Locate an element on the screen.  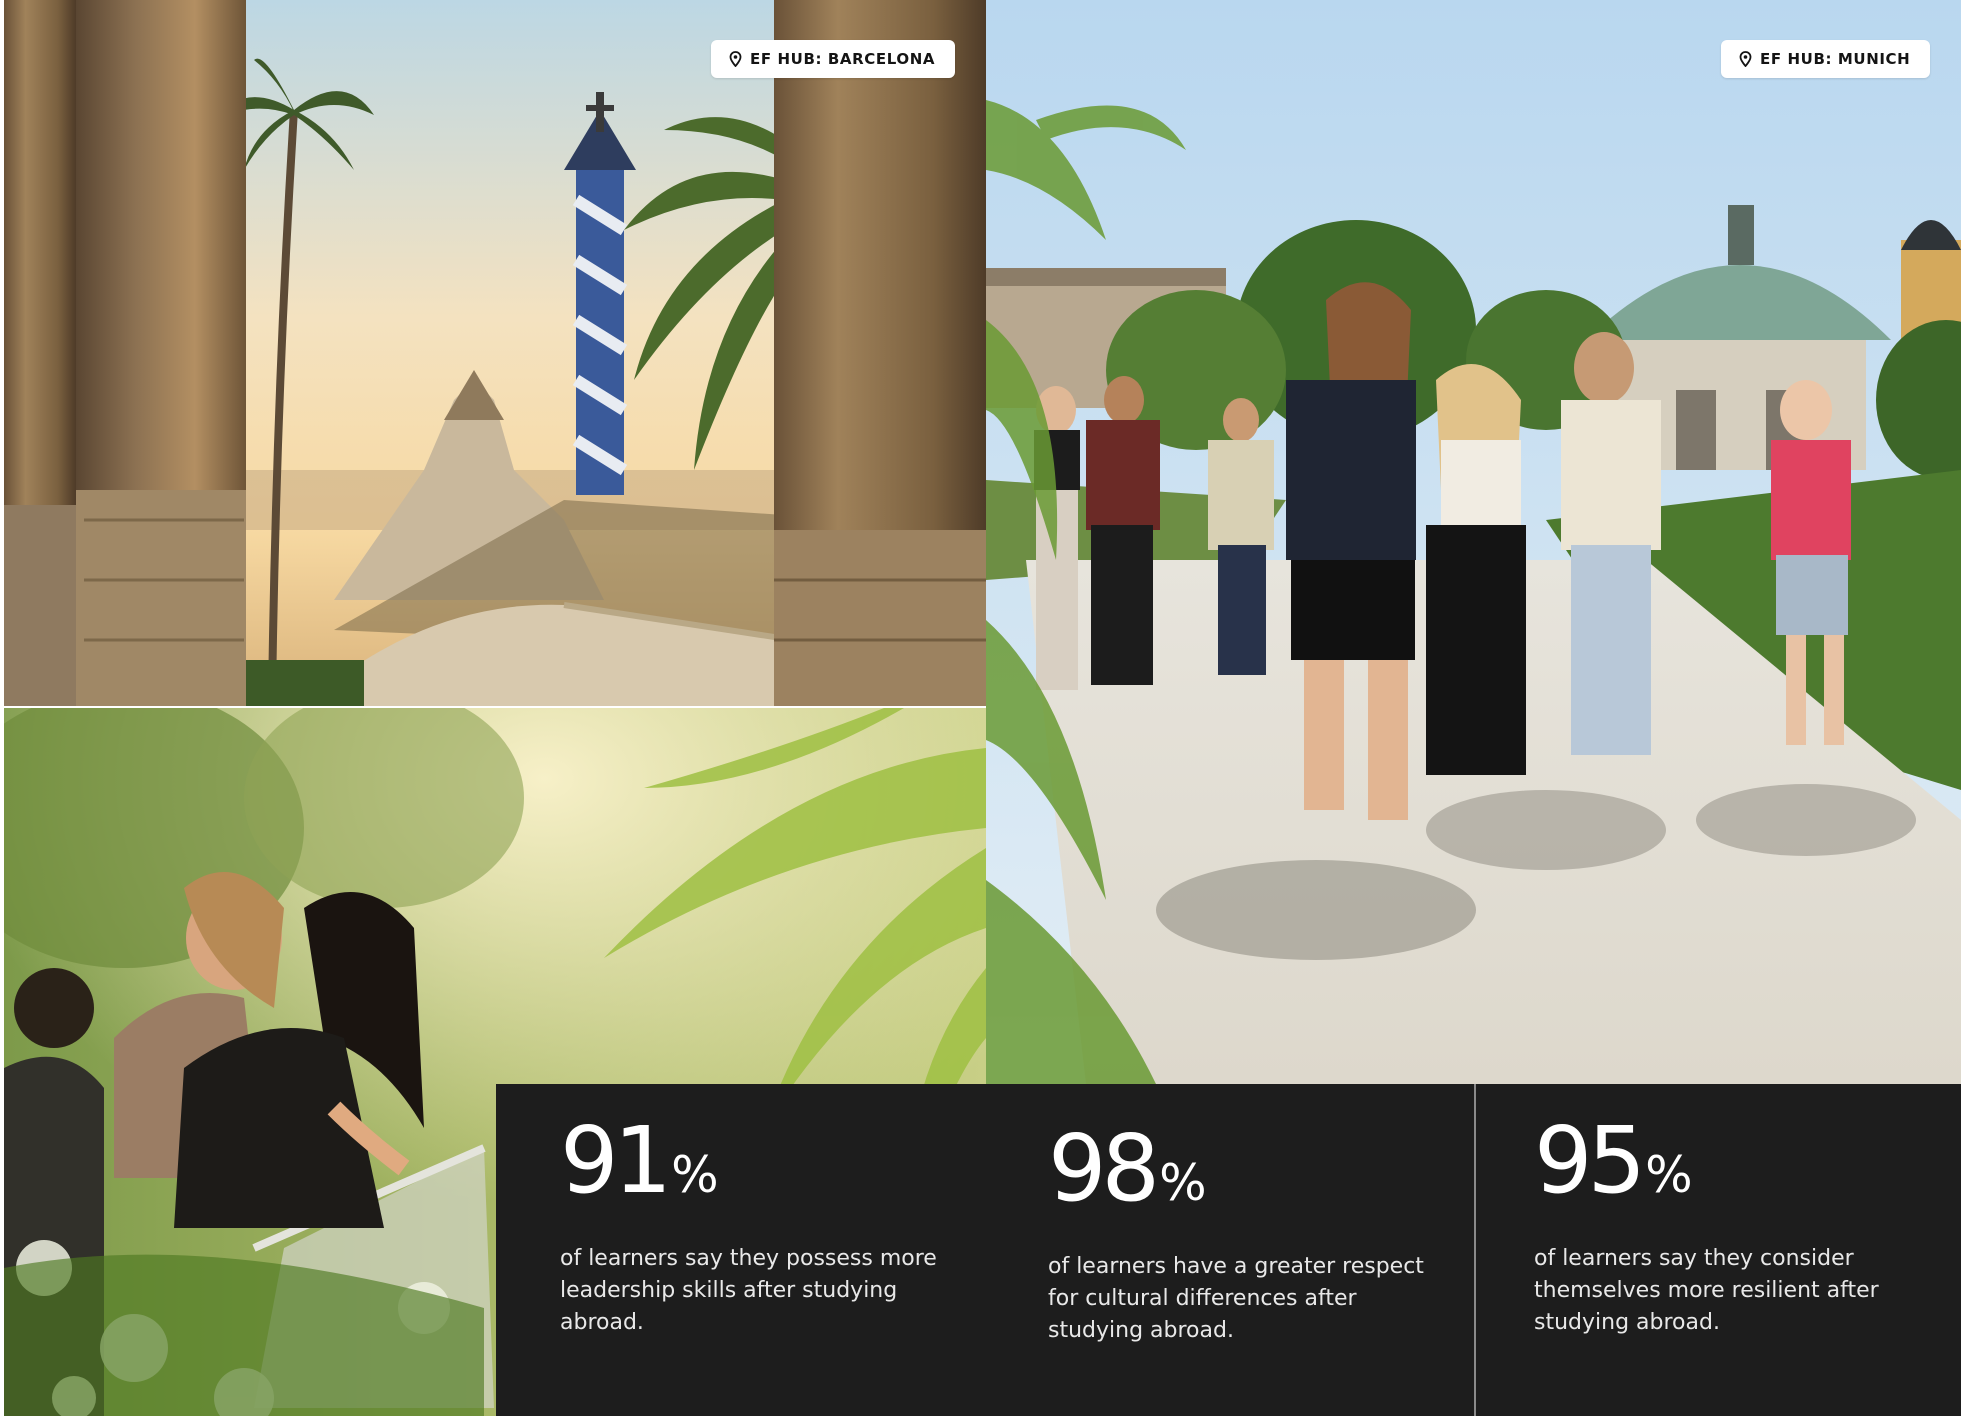
stat-number: 98 is located at coordinates (1104, 1168).